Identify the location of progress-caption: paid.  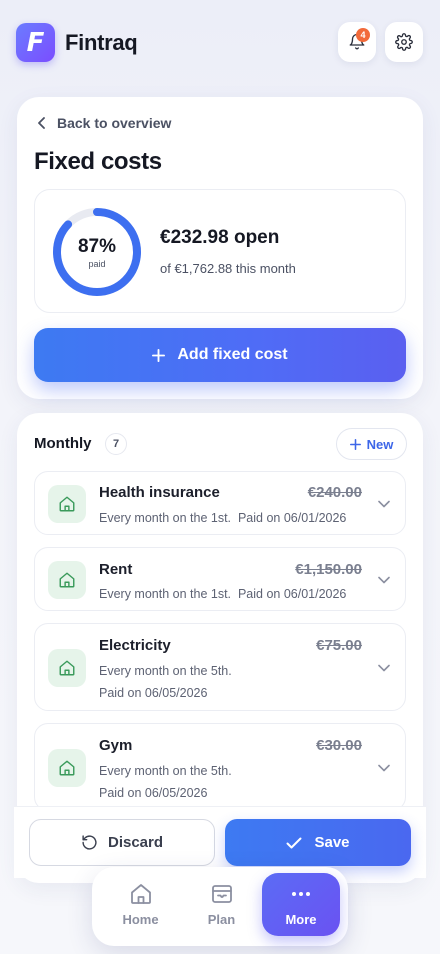
(97, 263).